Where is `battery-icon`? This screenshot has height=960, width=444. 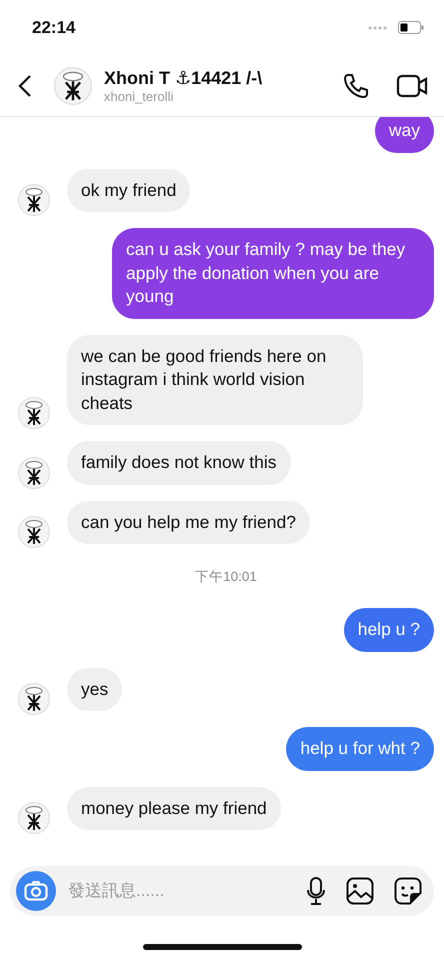 battery-icon is located at coordinates (411, 27).